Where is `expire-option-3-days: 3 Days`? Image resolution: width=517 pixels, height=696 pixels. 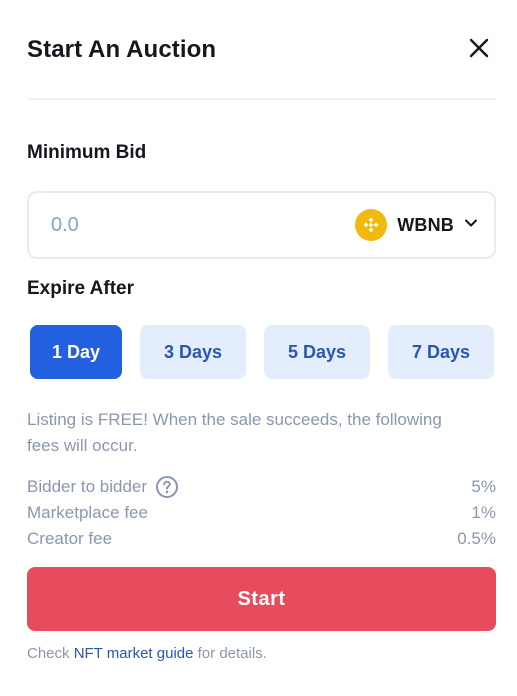 expire-option-3-days: 3 Days is located at coordinates (193, 352).